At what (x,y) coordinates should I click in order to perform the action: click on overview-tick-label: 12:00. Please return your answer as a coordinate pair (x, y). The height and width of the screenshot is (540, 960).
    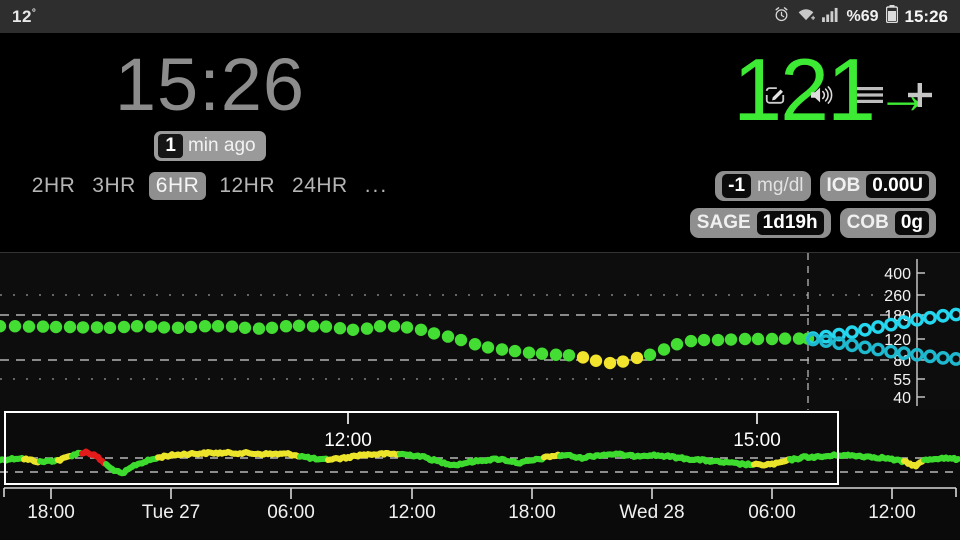
    Looking at the image, I should click on (348, 440).